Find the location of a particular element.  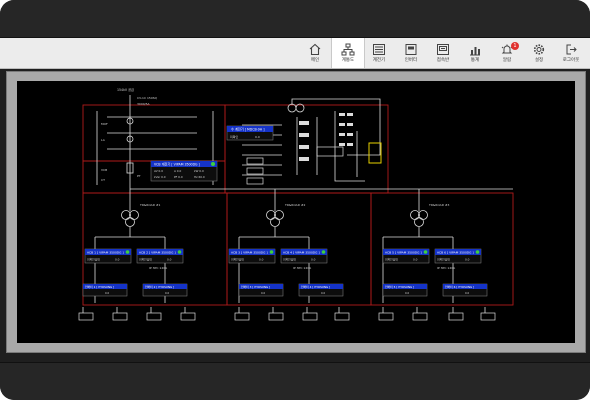

nav-relay: 계전기 is located at coordinates (379, 53).